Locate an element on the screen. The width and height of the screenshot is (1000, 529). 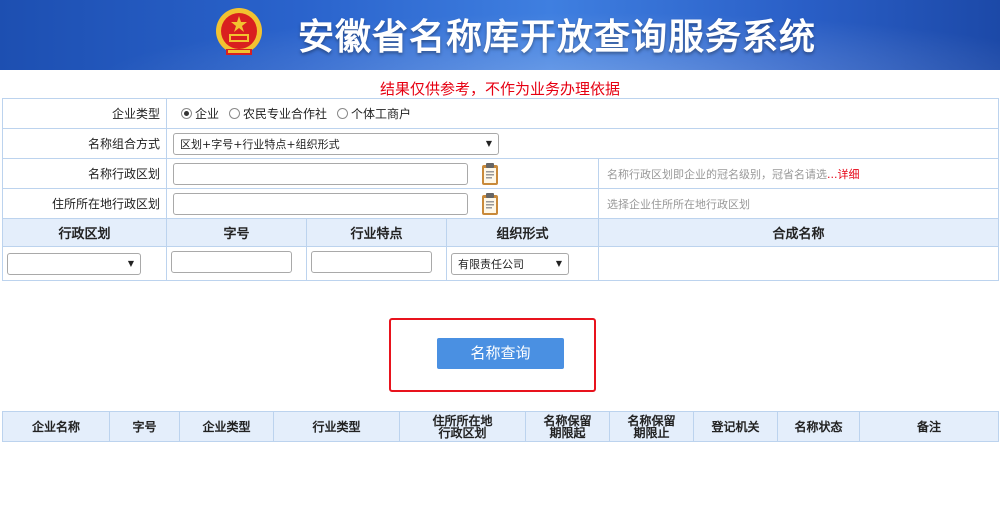
page-header: 安徽省名称库开放查询服务系统 is located at coordinates (500, 35).